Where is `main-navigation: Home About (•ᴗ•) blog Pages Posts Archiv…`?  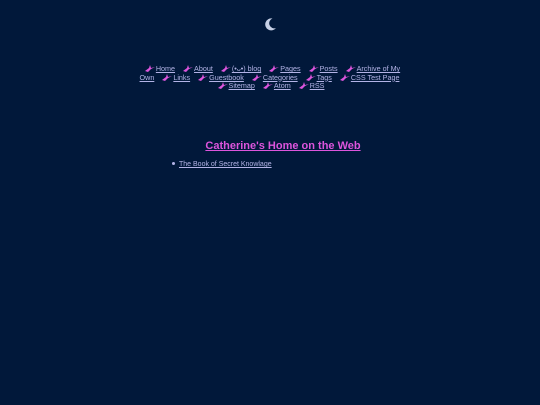
main-navigation: Home About (•ᴗ•) blog Pages Posts Archiv… is located at coordinates (271, 77).